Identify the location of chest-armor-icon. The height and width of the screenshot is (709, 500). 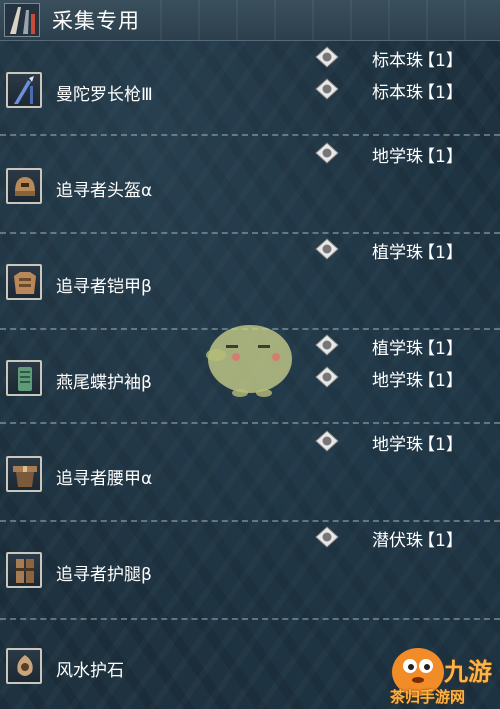
(24, 282).